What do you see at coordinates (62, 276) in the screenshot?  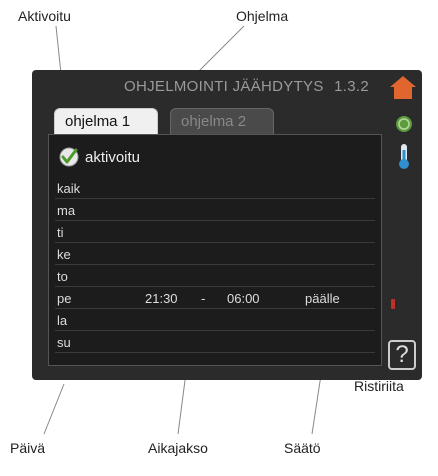 I see `day-name: to` at bounding box center [62, 276].